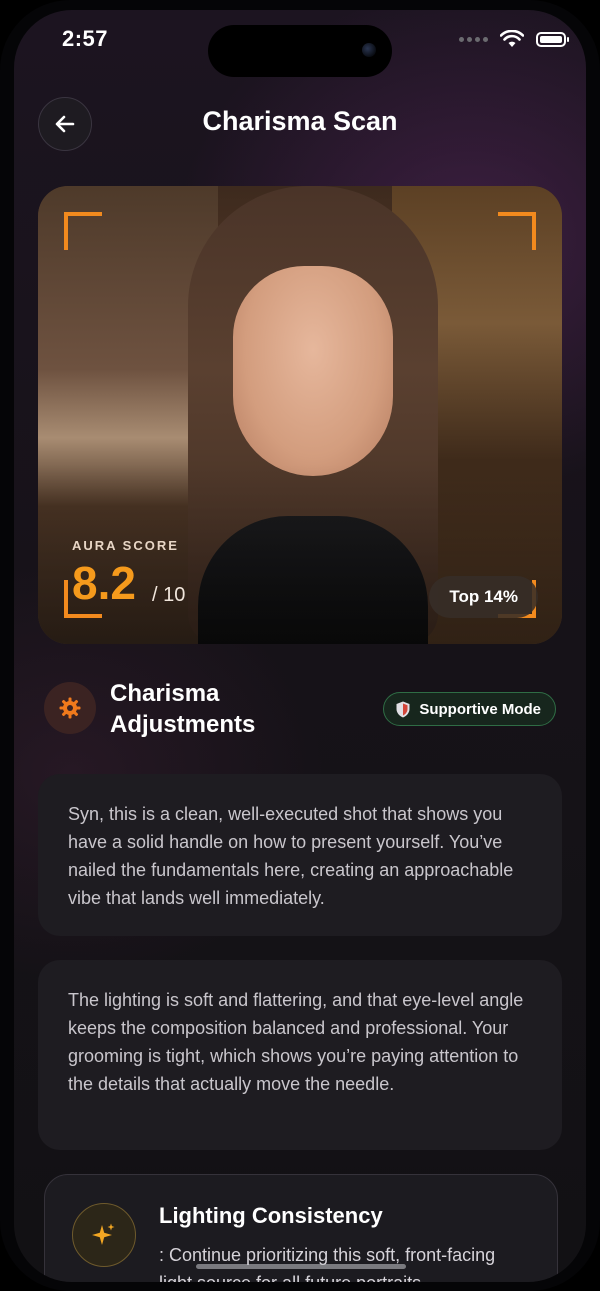 This screenshot has width=600, height=1291. Describe the element at coordinates (300, 121) in the screenshot. I see `page-title: Charisma Scan` at that location.